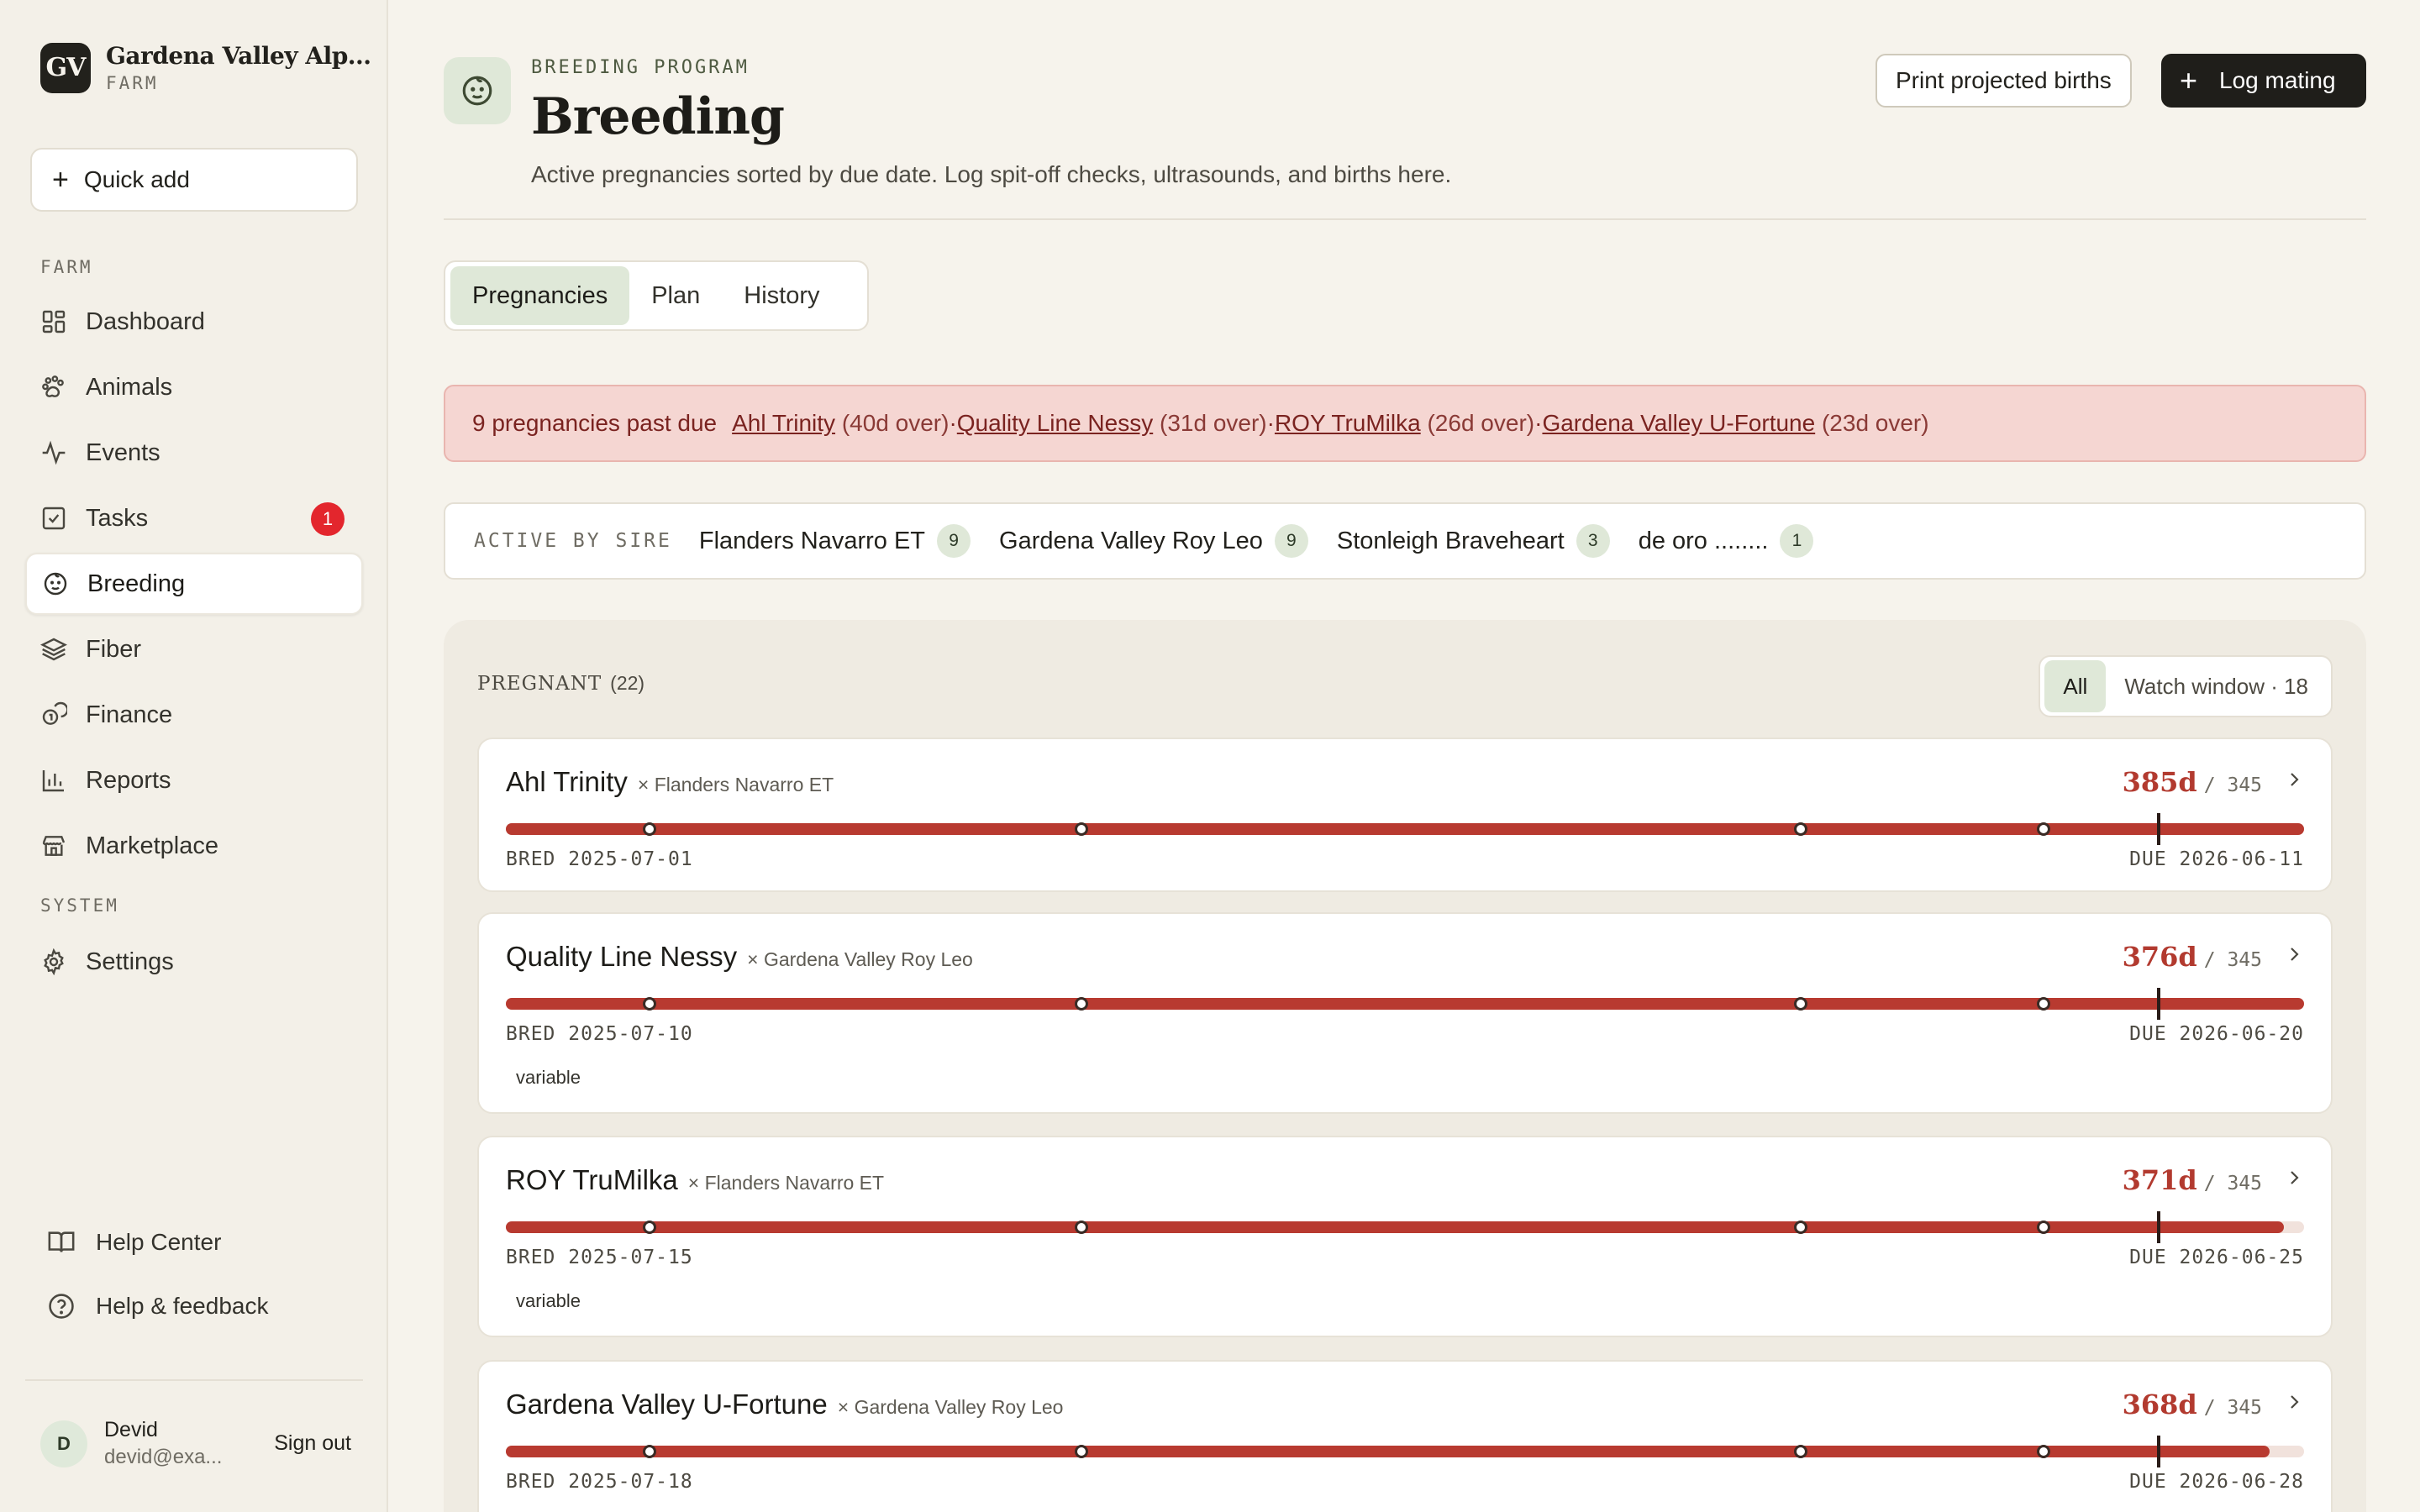 This screenshot has height=1512, width=2420. What do you see at coordinates (131, 1429) in the screenshot?
I see `user-name: Devid` at bounding box center [131, 1429].